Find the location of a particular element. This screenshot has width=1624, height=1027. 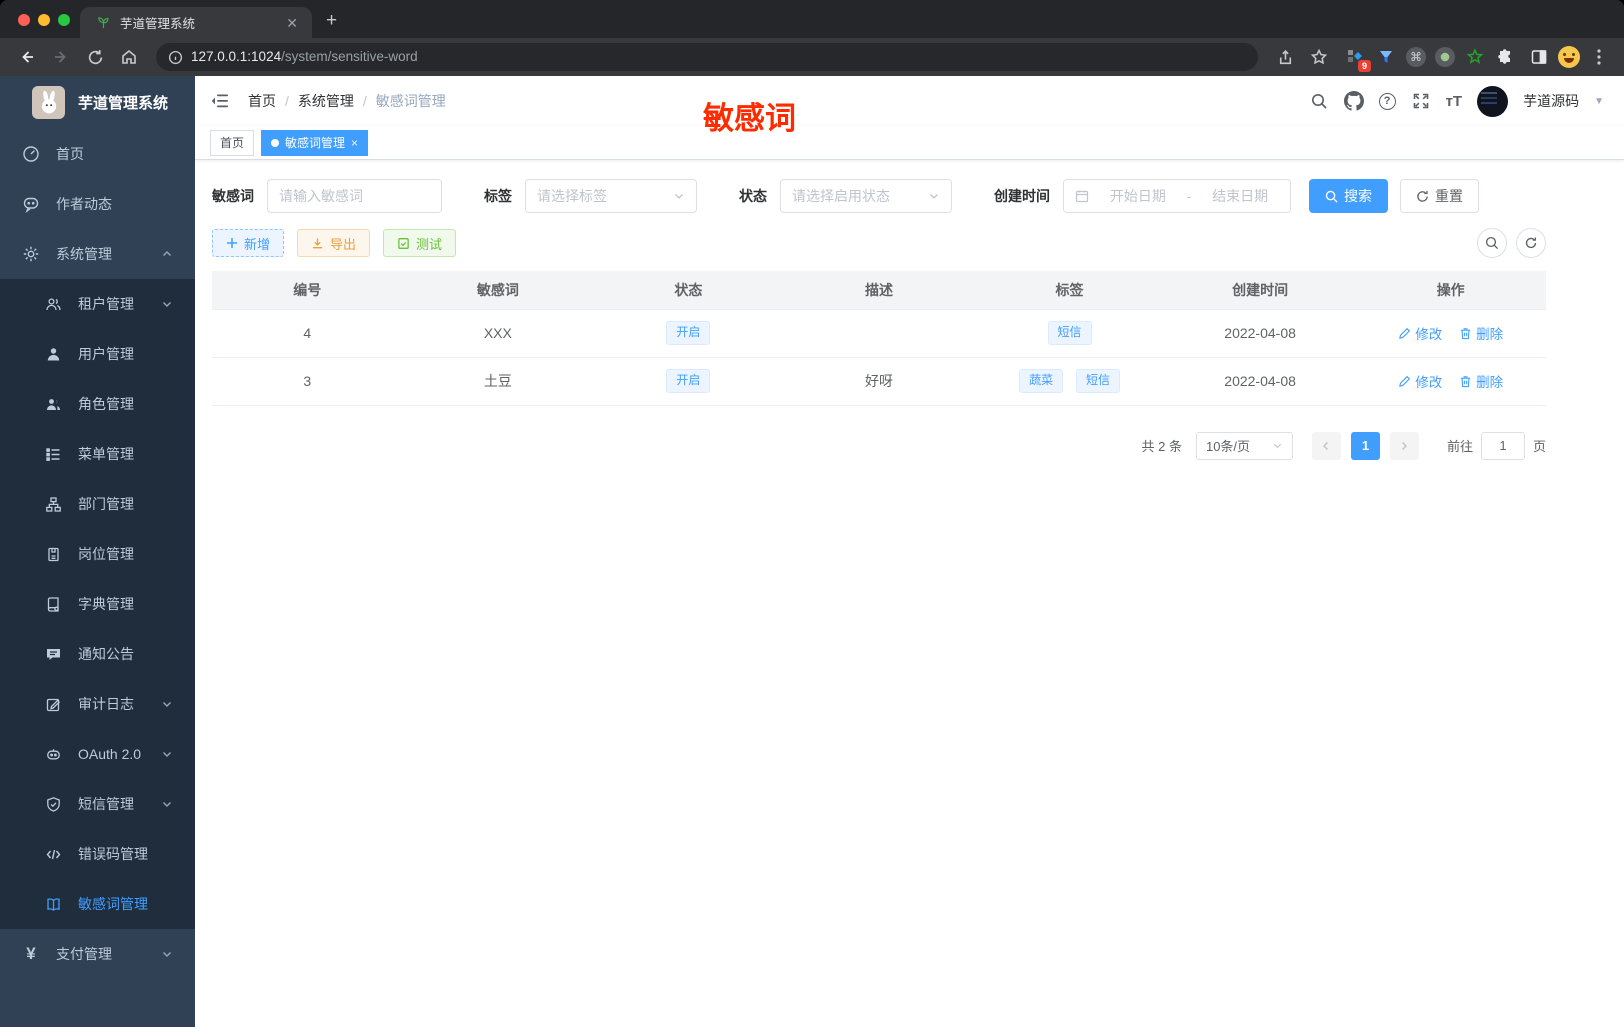

user-name: 芋道源码 is located at coordinates (1551, 101).